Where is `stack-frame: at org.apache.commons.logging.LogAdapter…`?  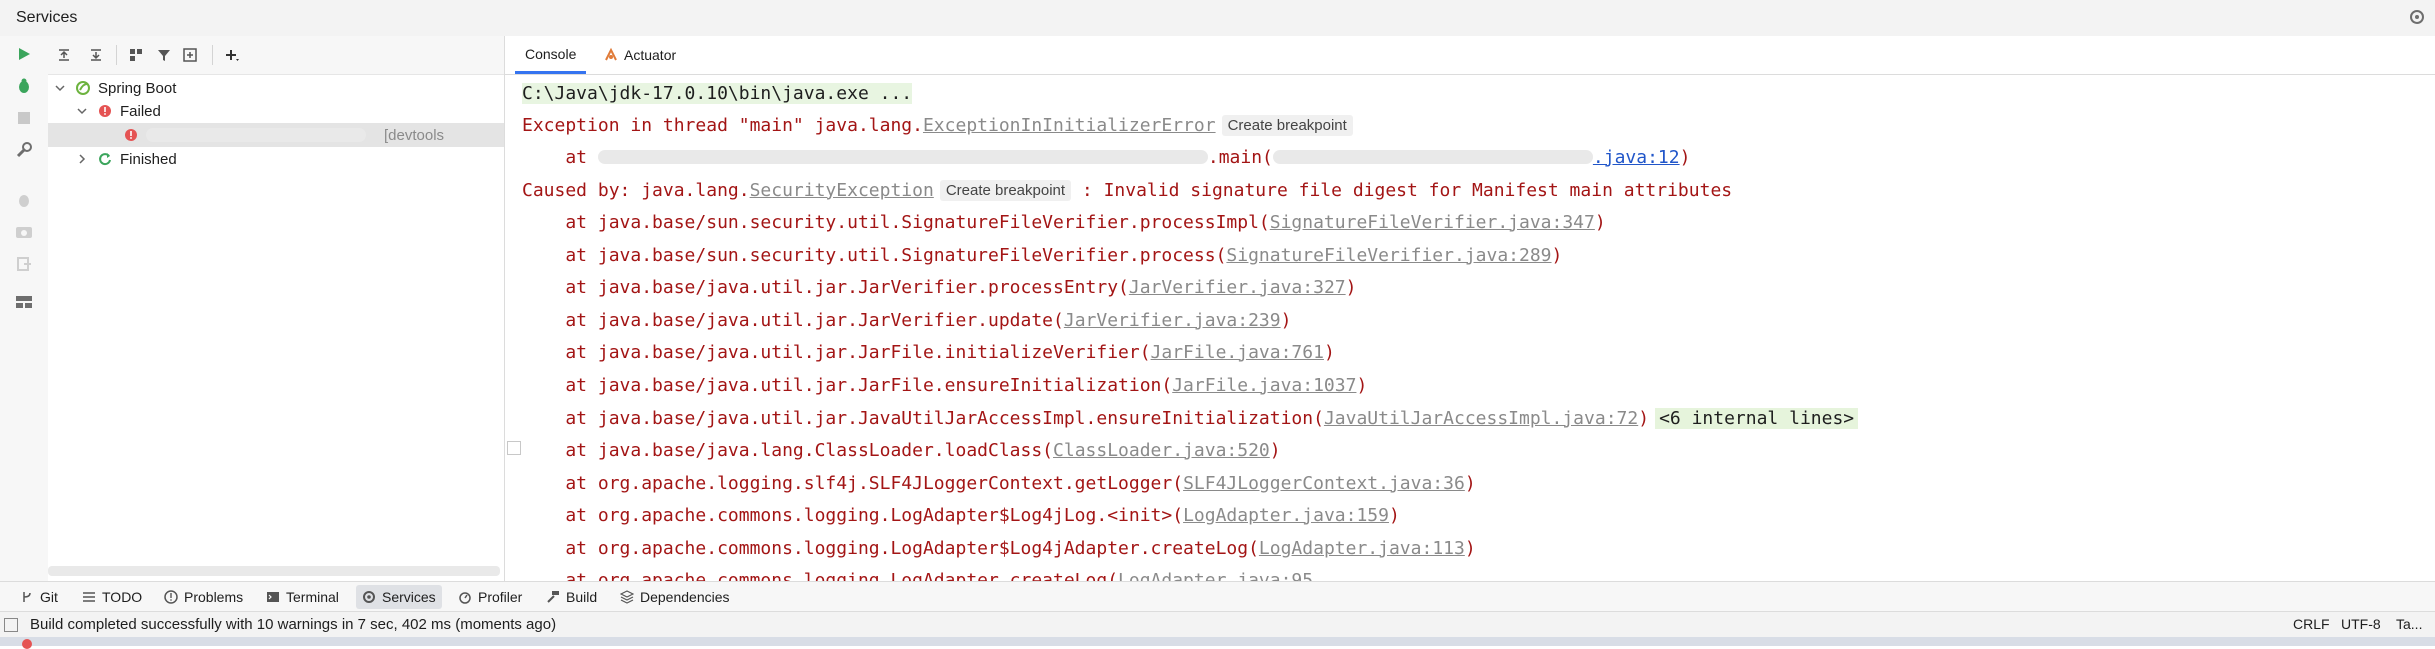 stack-frame: at org.apache.commons.logging.LogAdapter… is located at coordinates (998, 548).